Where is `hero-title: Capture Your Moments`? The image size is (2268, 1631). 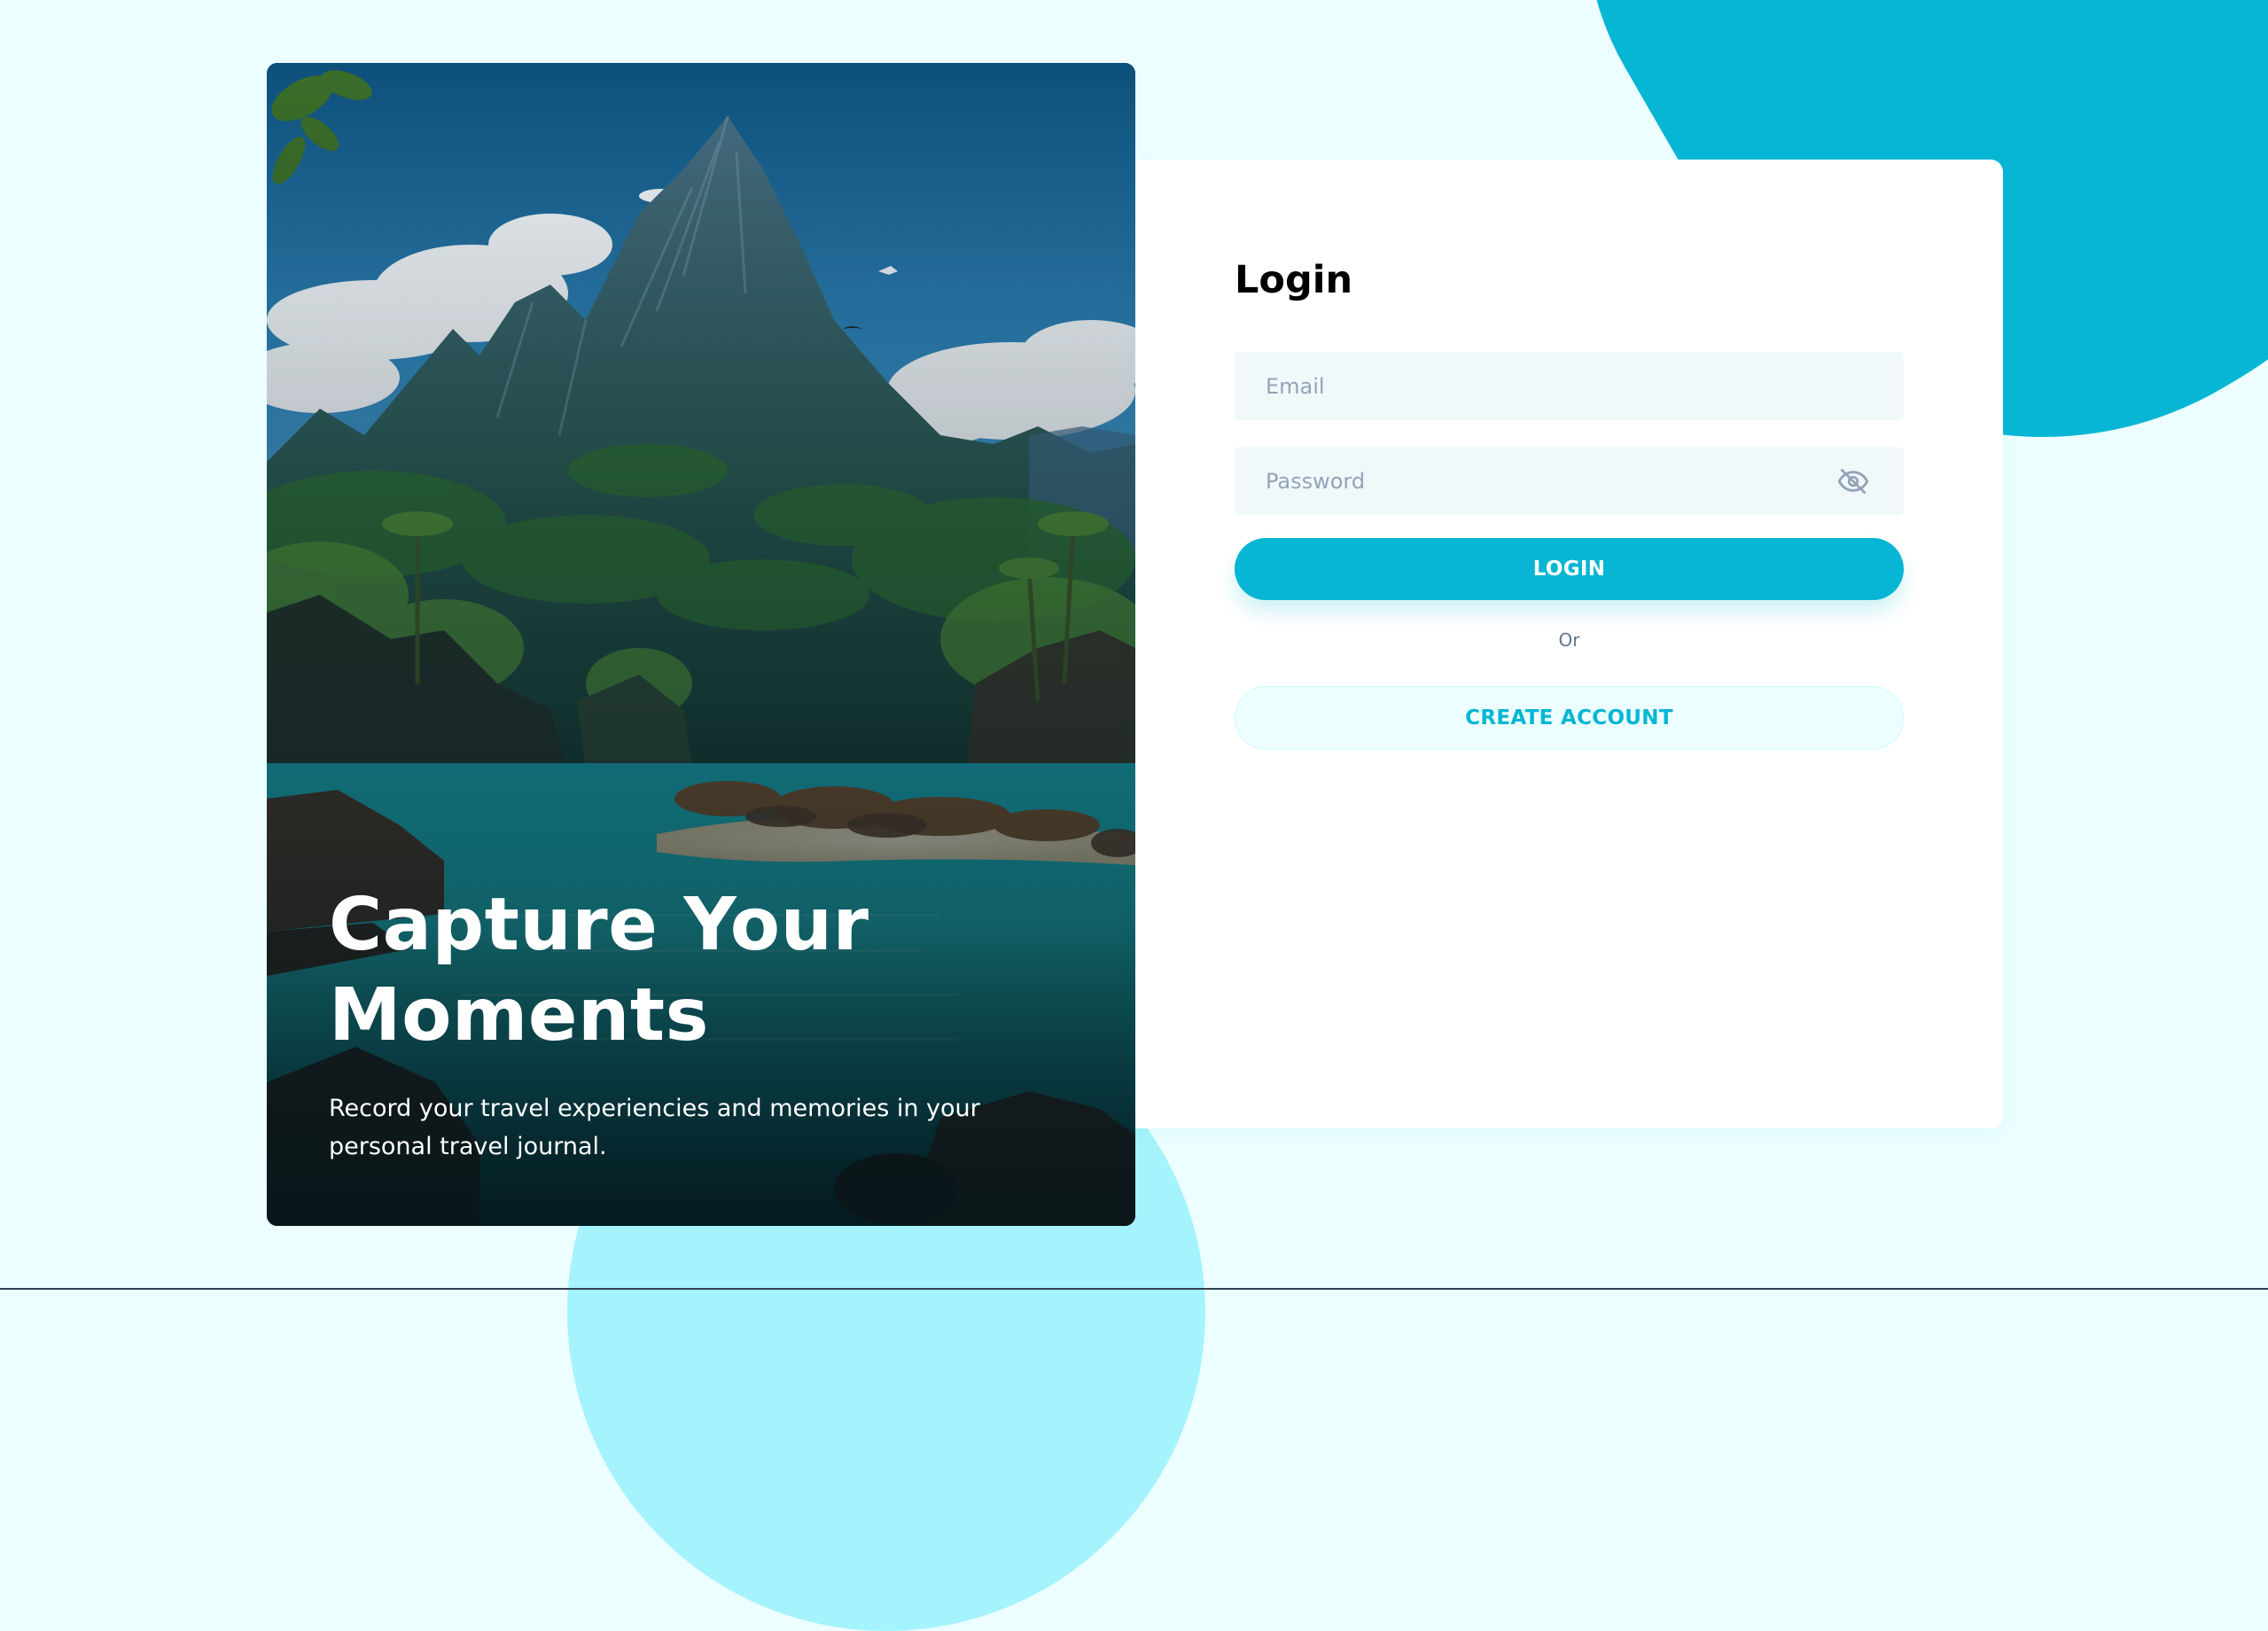 hero-title: Capture Your Moments is located at coordinates (599, 970).